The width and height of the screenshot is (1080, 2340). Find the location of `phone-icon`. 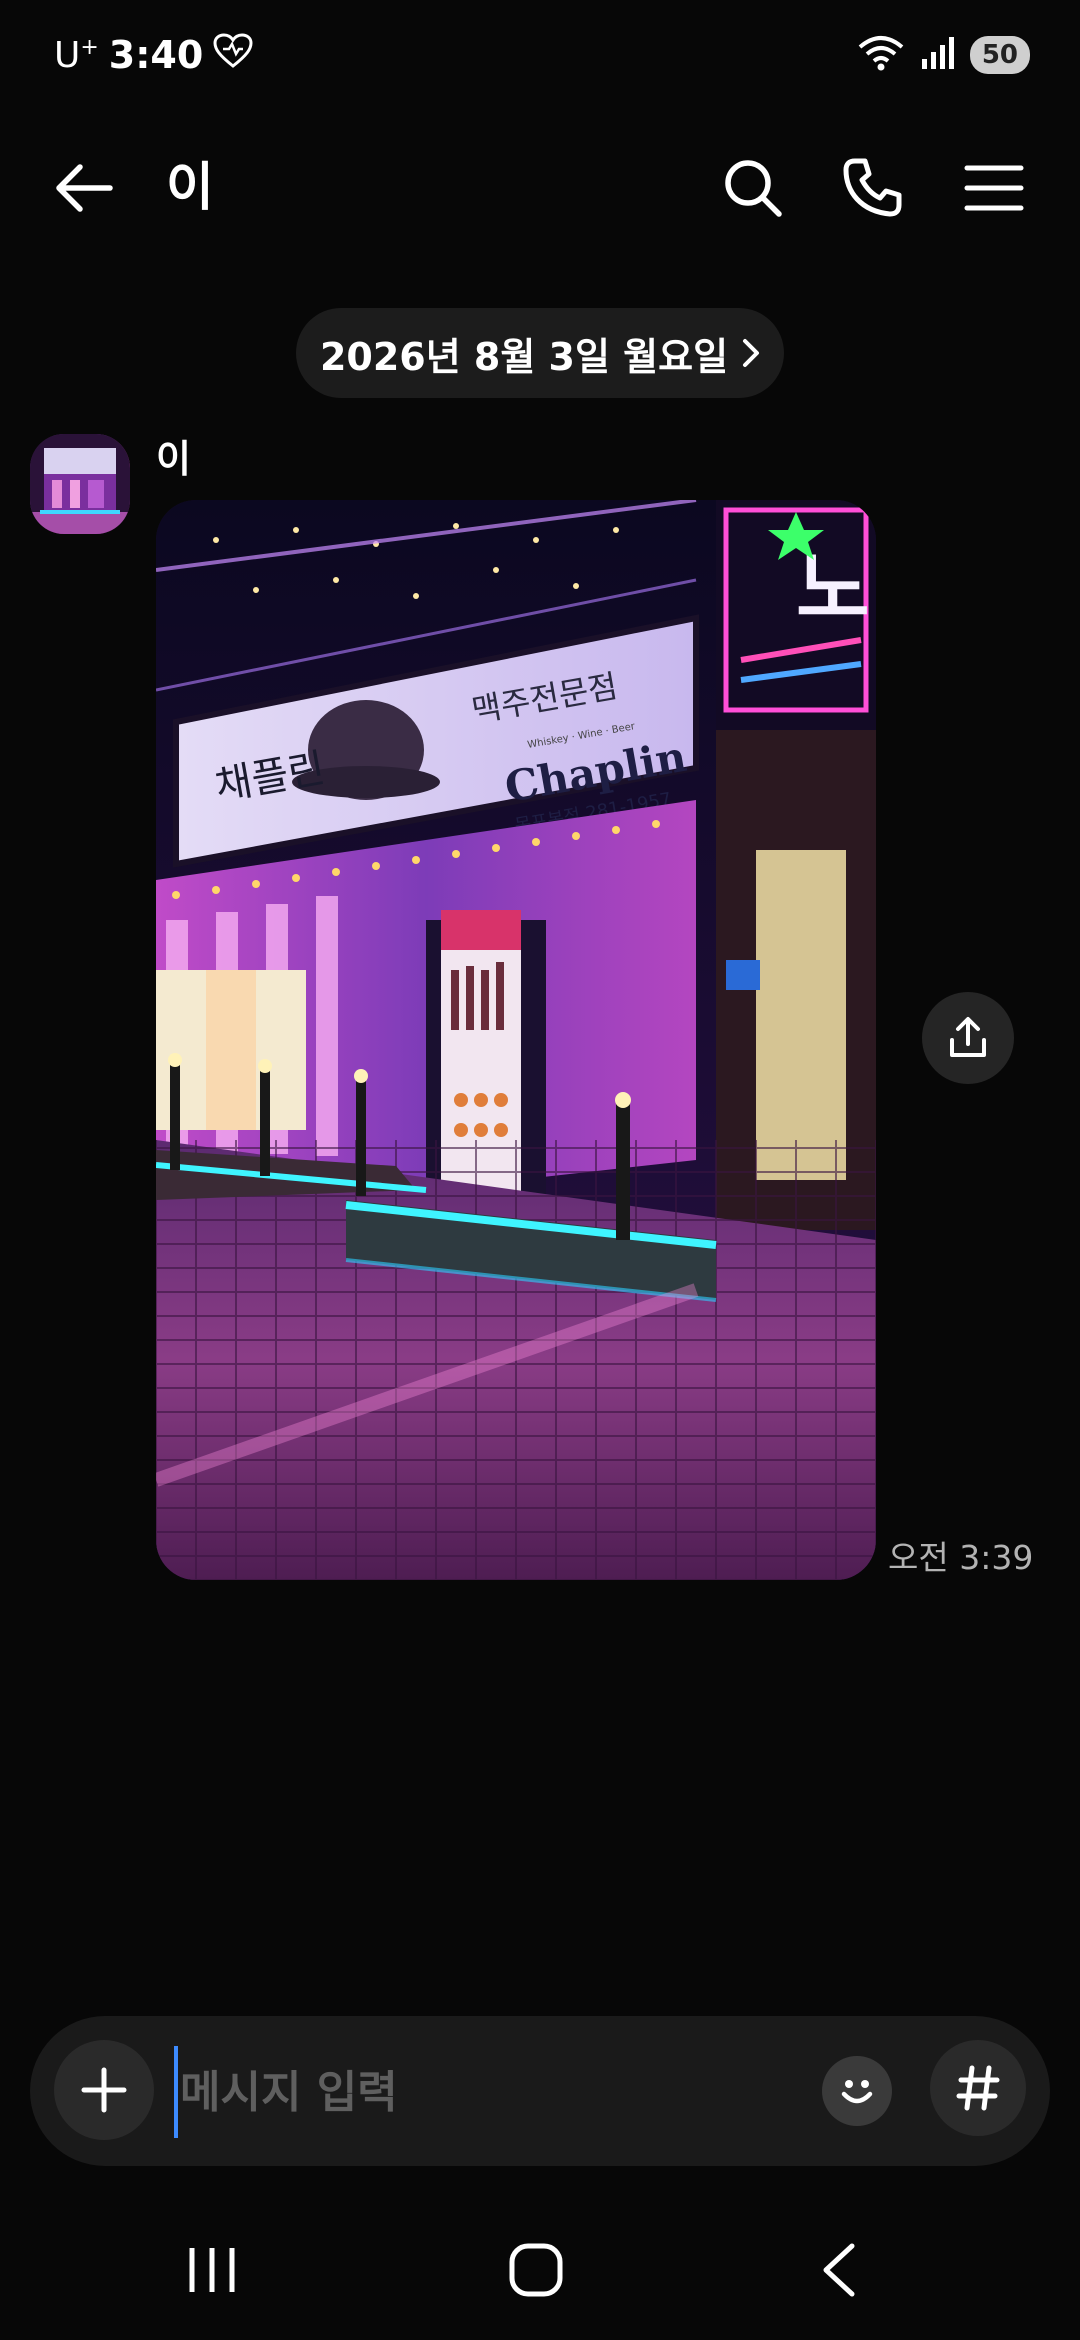

phone-icon is located at coordinates (872, 187).